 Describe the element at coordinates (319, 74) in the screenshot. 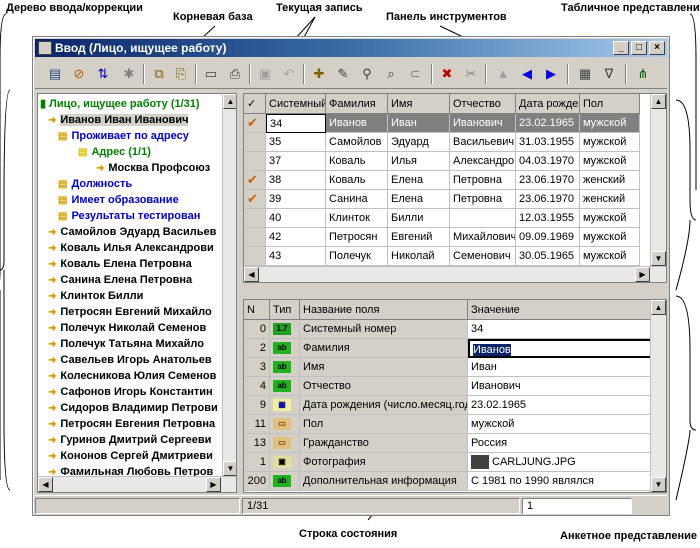

I see `new-record-icon: ✚` at that location.